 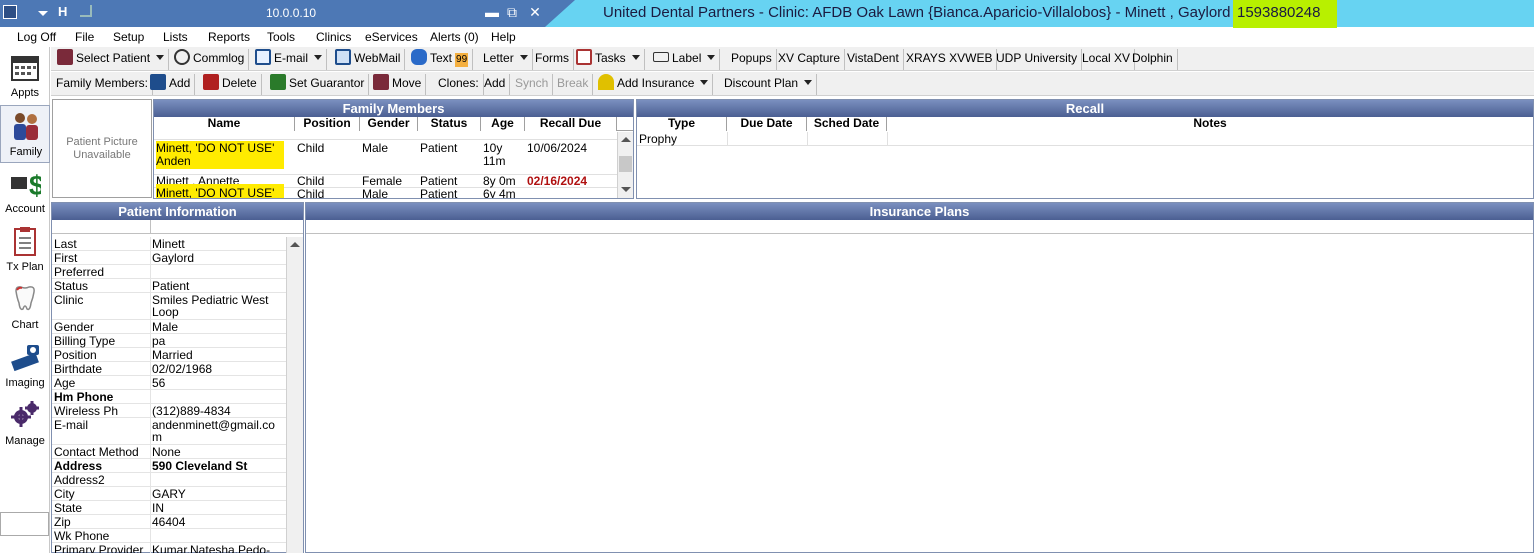 I want to click on discount-plan-button: Discount Plan, so click(x=769, y=84).